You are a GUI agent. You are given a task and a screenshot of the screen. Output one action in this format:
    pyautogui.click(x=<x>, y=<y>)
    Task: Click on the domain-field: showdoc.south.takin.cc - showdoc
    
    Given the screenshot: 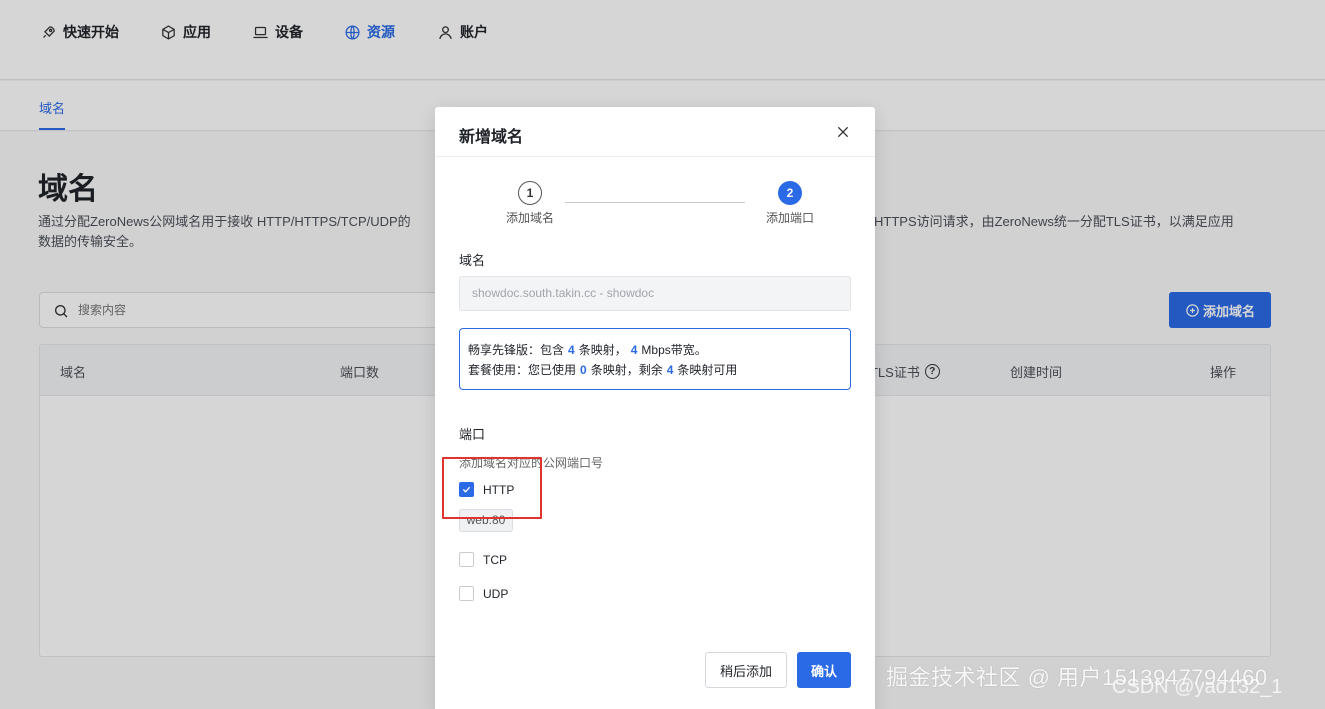 What is the action you would take?
    pyautogui.click(x=655, y=293)
    